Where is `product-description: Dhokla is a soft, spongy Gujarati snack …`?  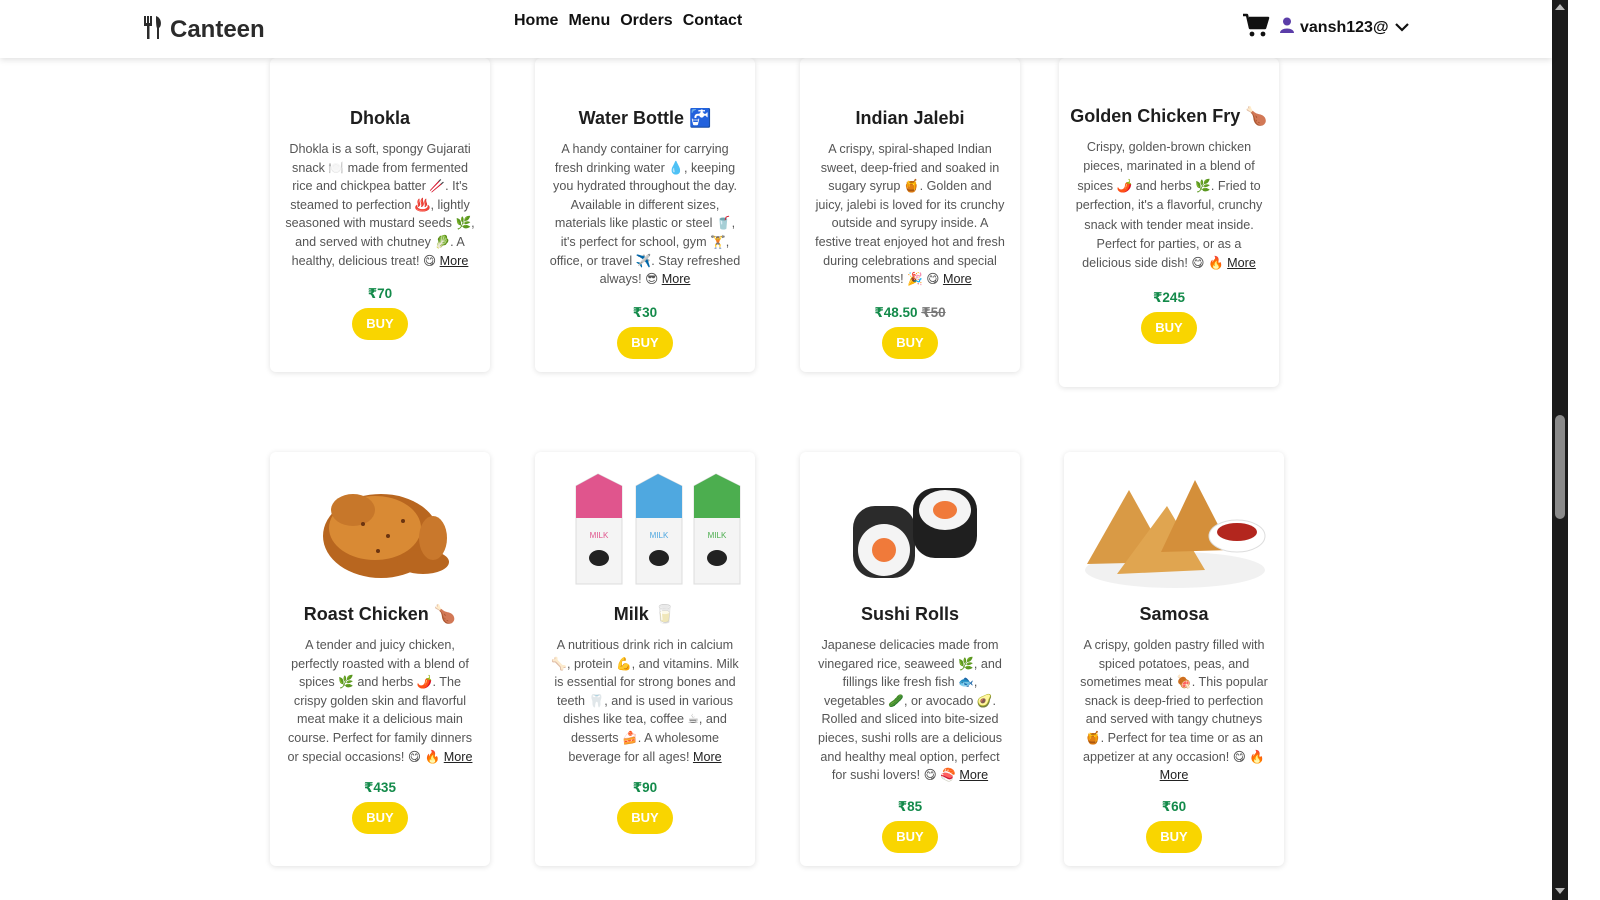 product-description: Dhokla is a soft, spongy Gujarati snack … is located at coordinates (380, 205).